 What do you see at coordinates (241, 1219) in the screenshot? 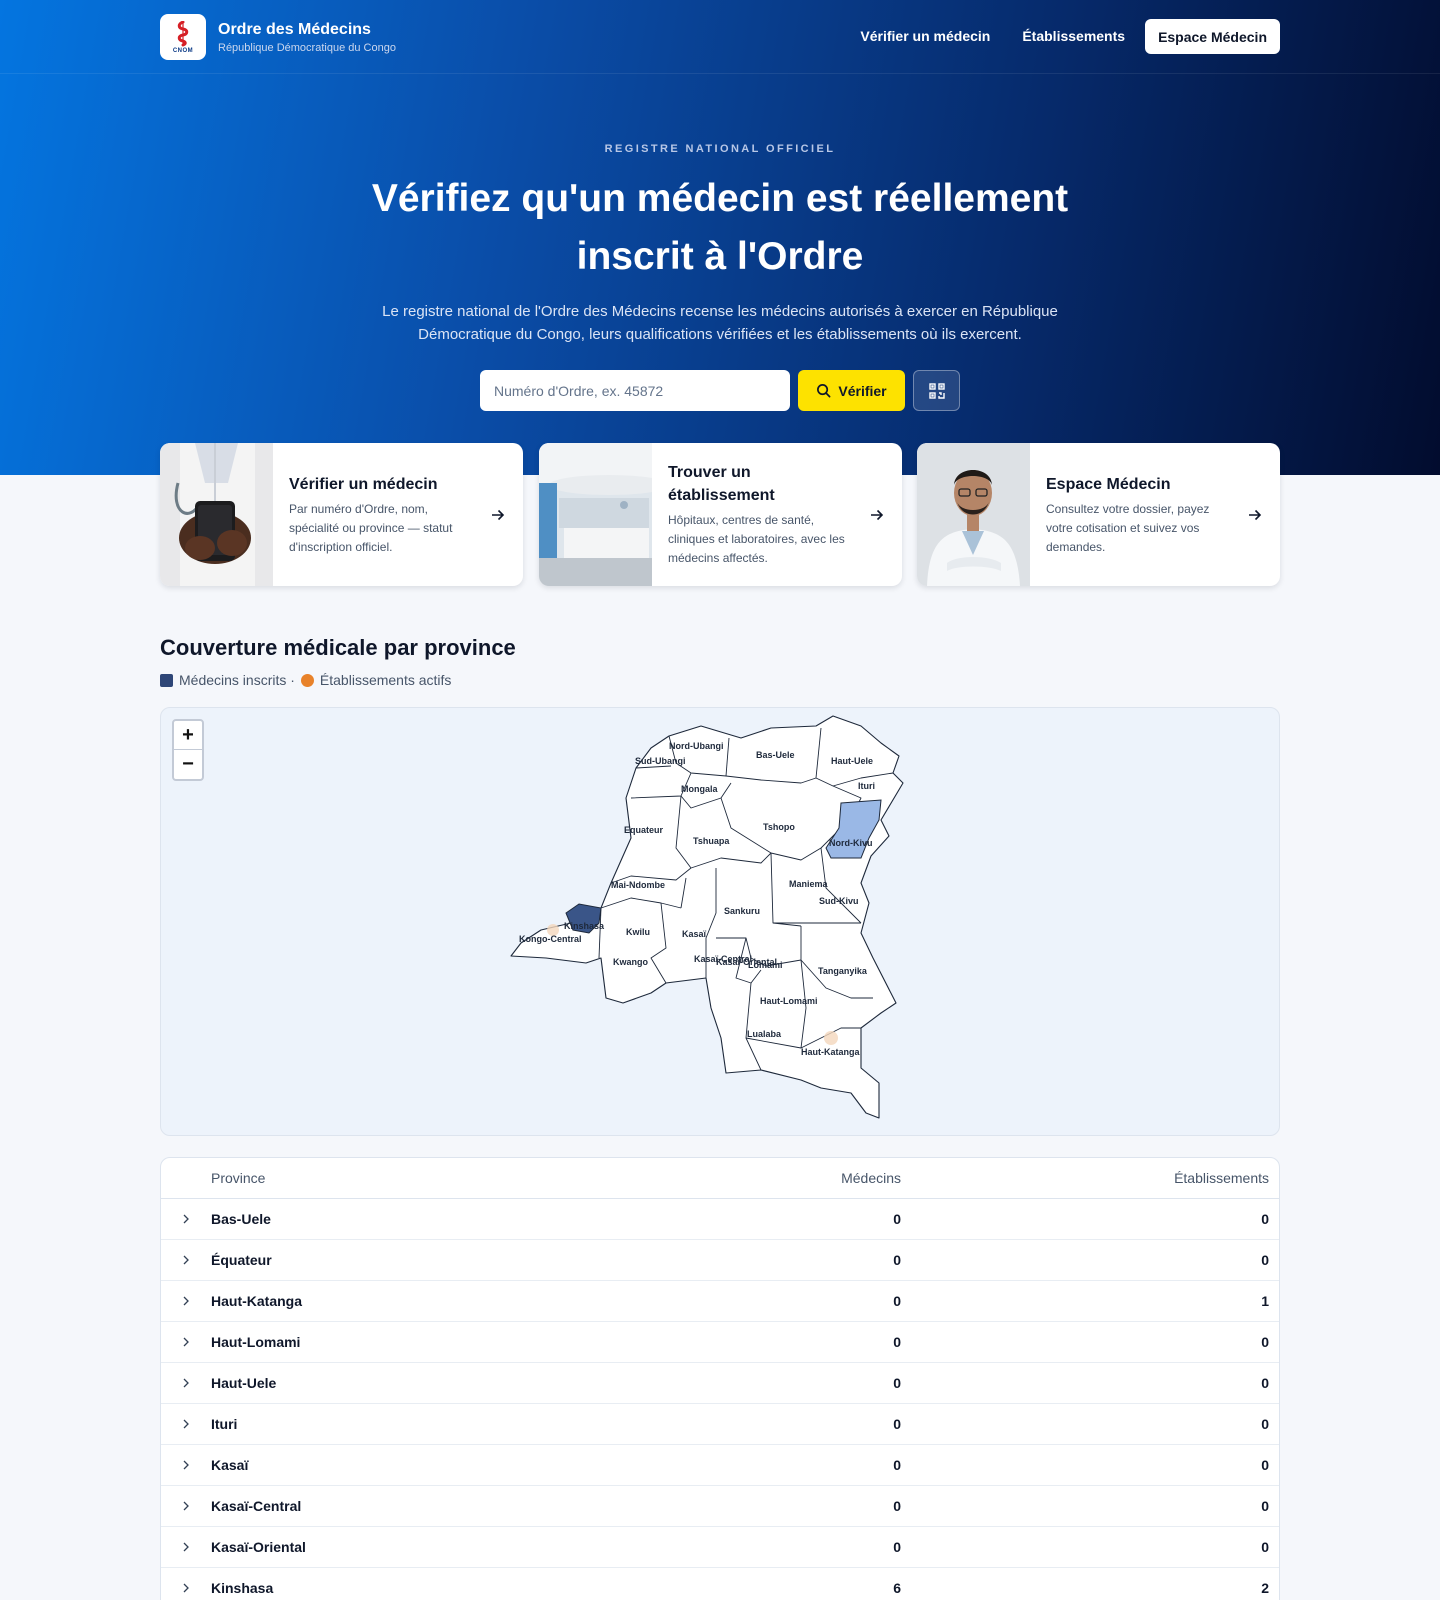
I see `province-name: Bas-Uele` at bounding box center [241, 1219].